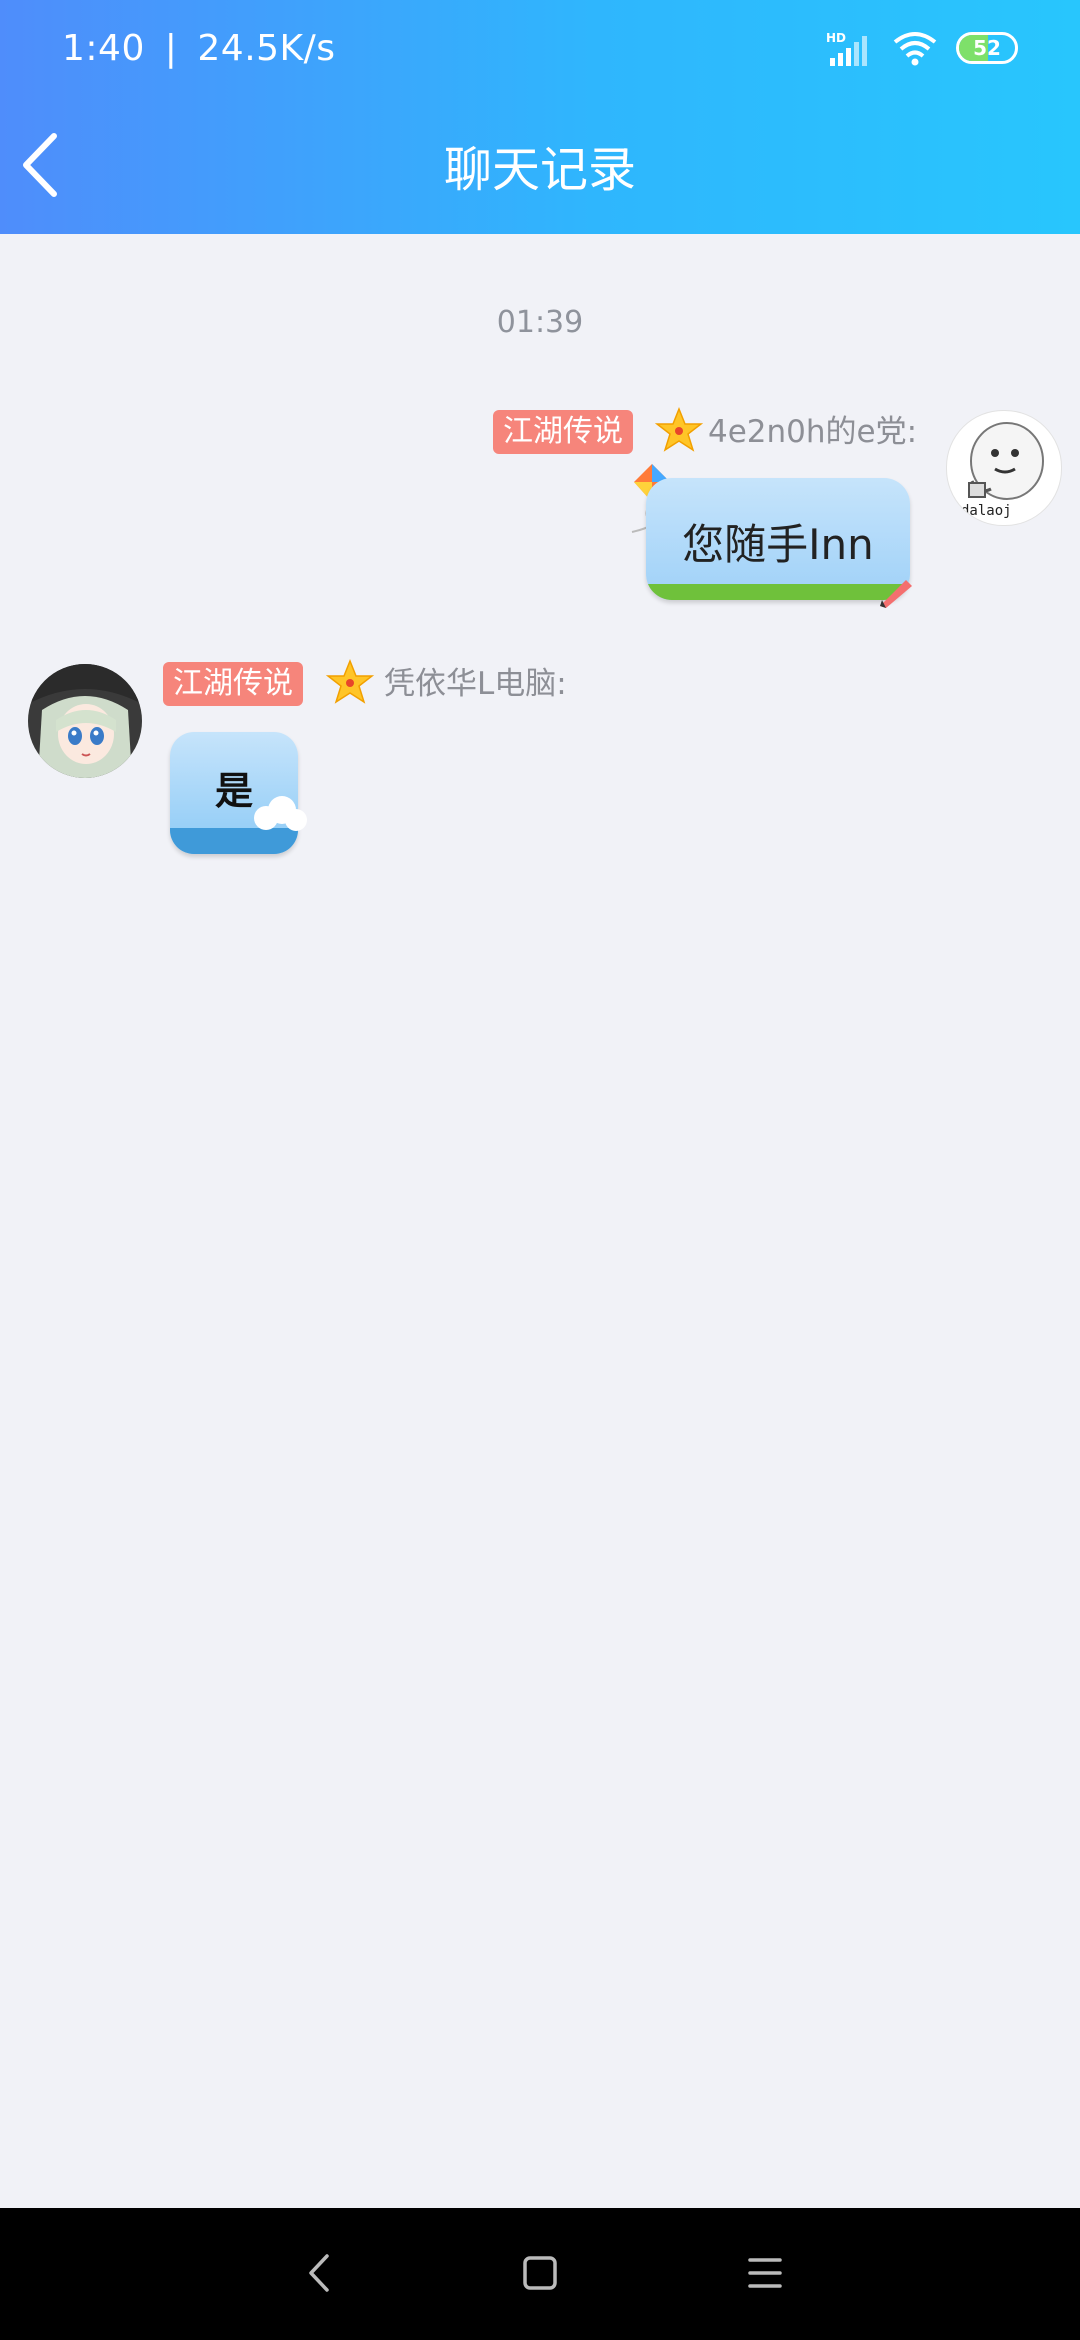 The width and height of the screenshot is (1080, 2340). Describe the element at coordinates (475, 684) in the screenshot. I see `sender-name: 凭依华L电脑:` at that location.